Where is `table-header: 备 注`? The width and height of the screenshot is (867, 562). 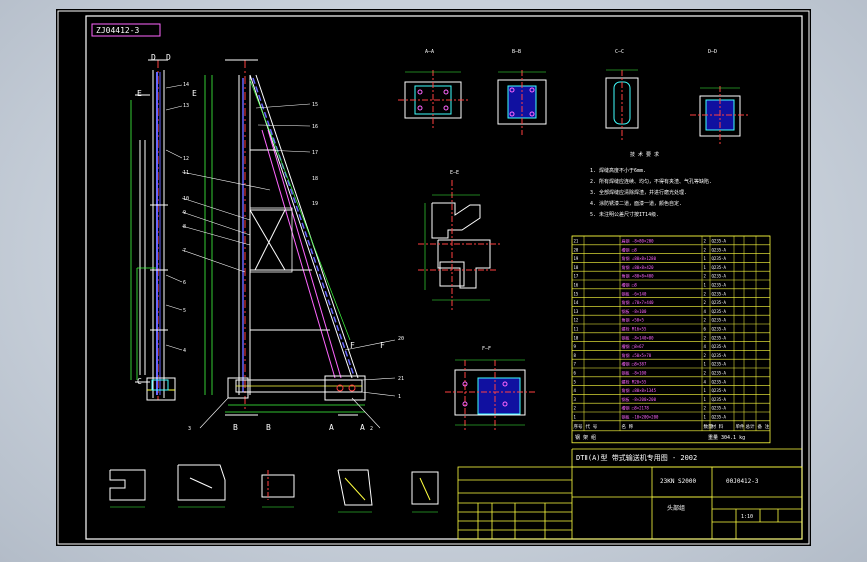
table-header: 备 注 is located at coordinates (764, 426).